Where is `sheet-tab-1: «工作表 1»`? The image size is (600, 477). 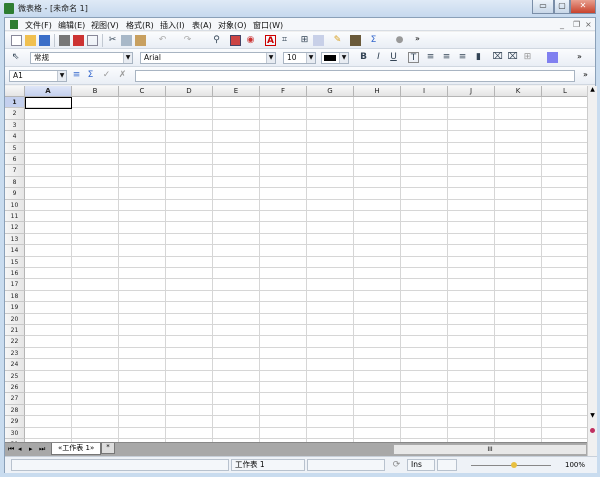 sheet-tab-1: «工作表 1» is located at coordinates (76, 449).